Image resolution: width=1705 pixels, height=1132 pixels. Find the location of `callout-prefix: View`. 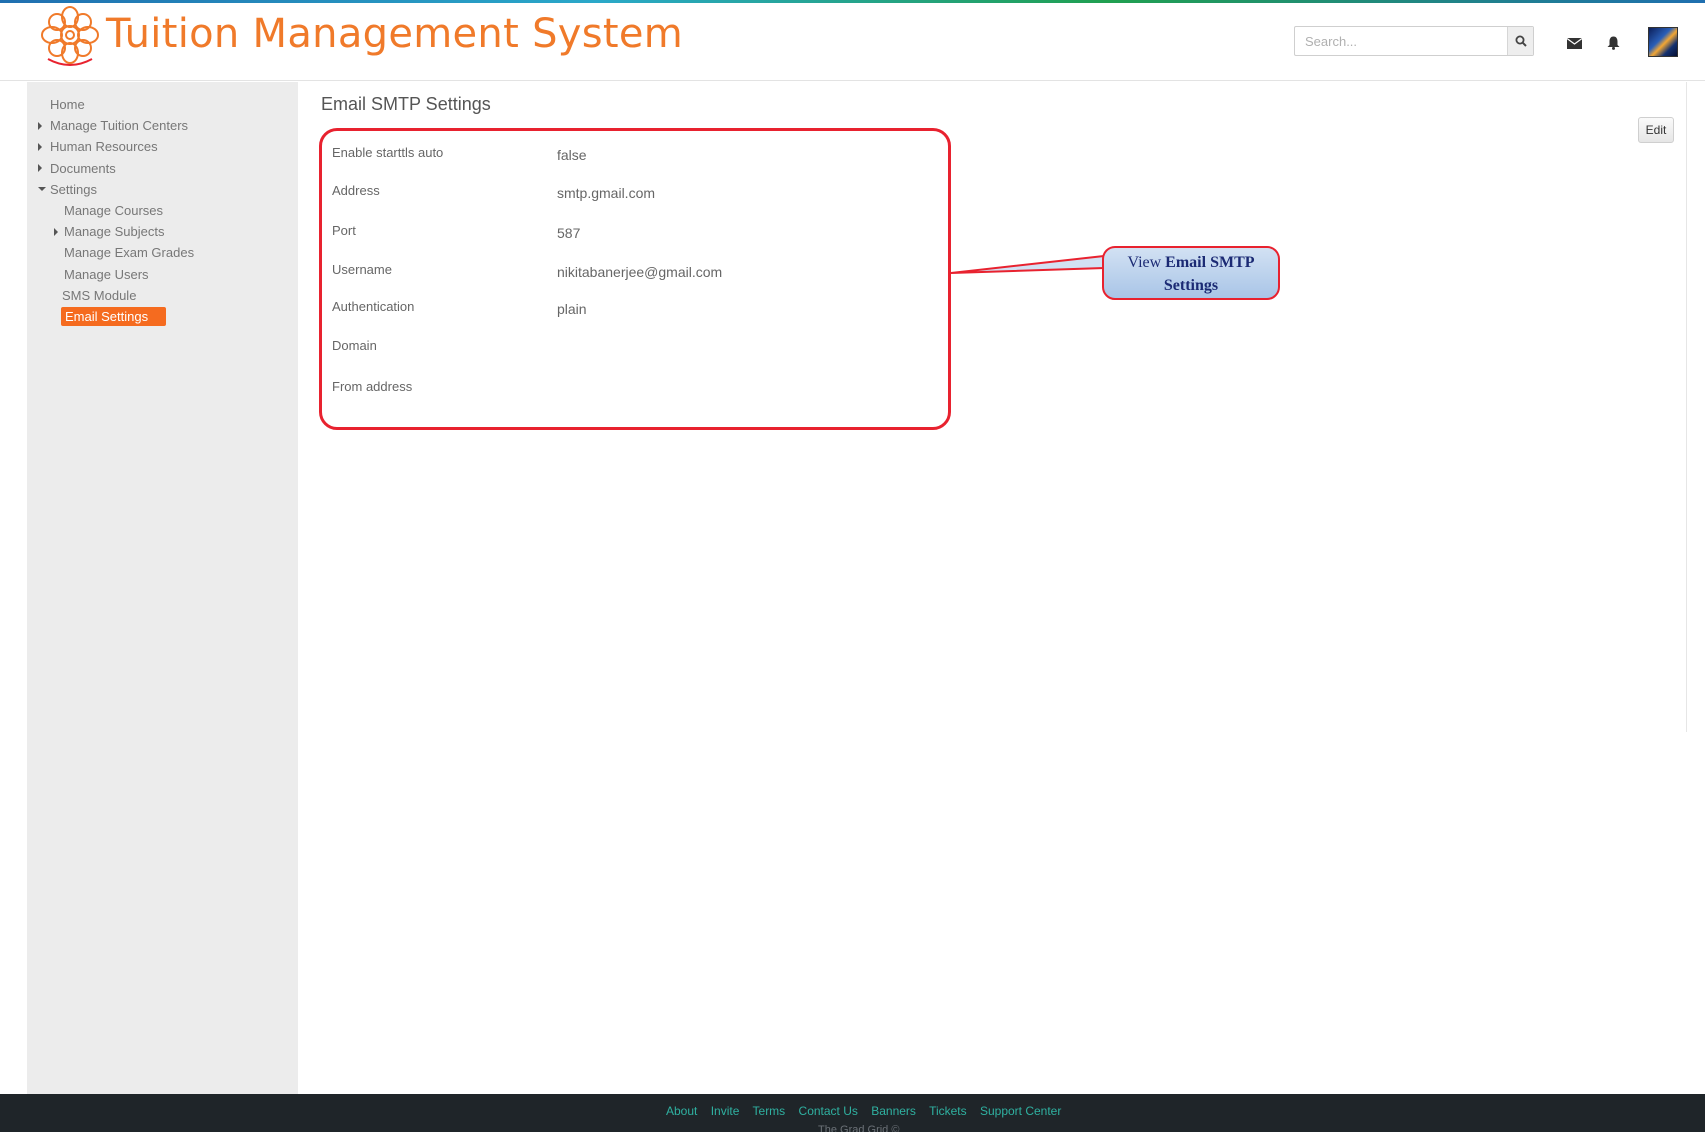

callout-prefix: View is located at coordinates (1144, 262).